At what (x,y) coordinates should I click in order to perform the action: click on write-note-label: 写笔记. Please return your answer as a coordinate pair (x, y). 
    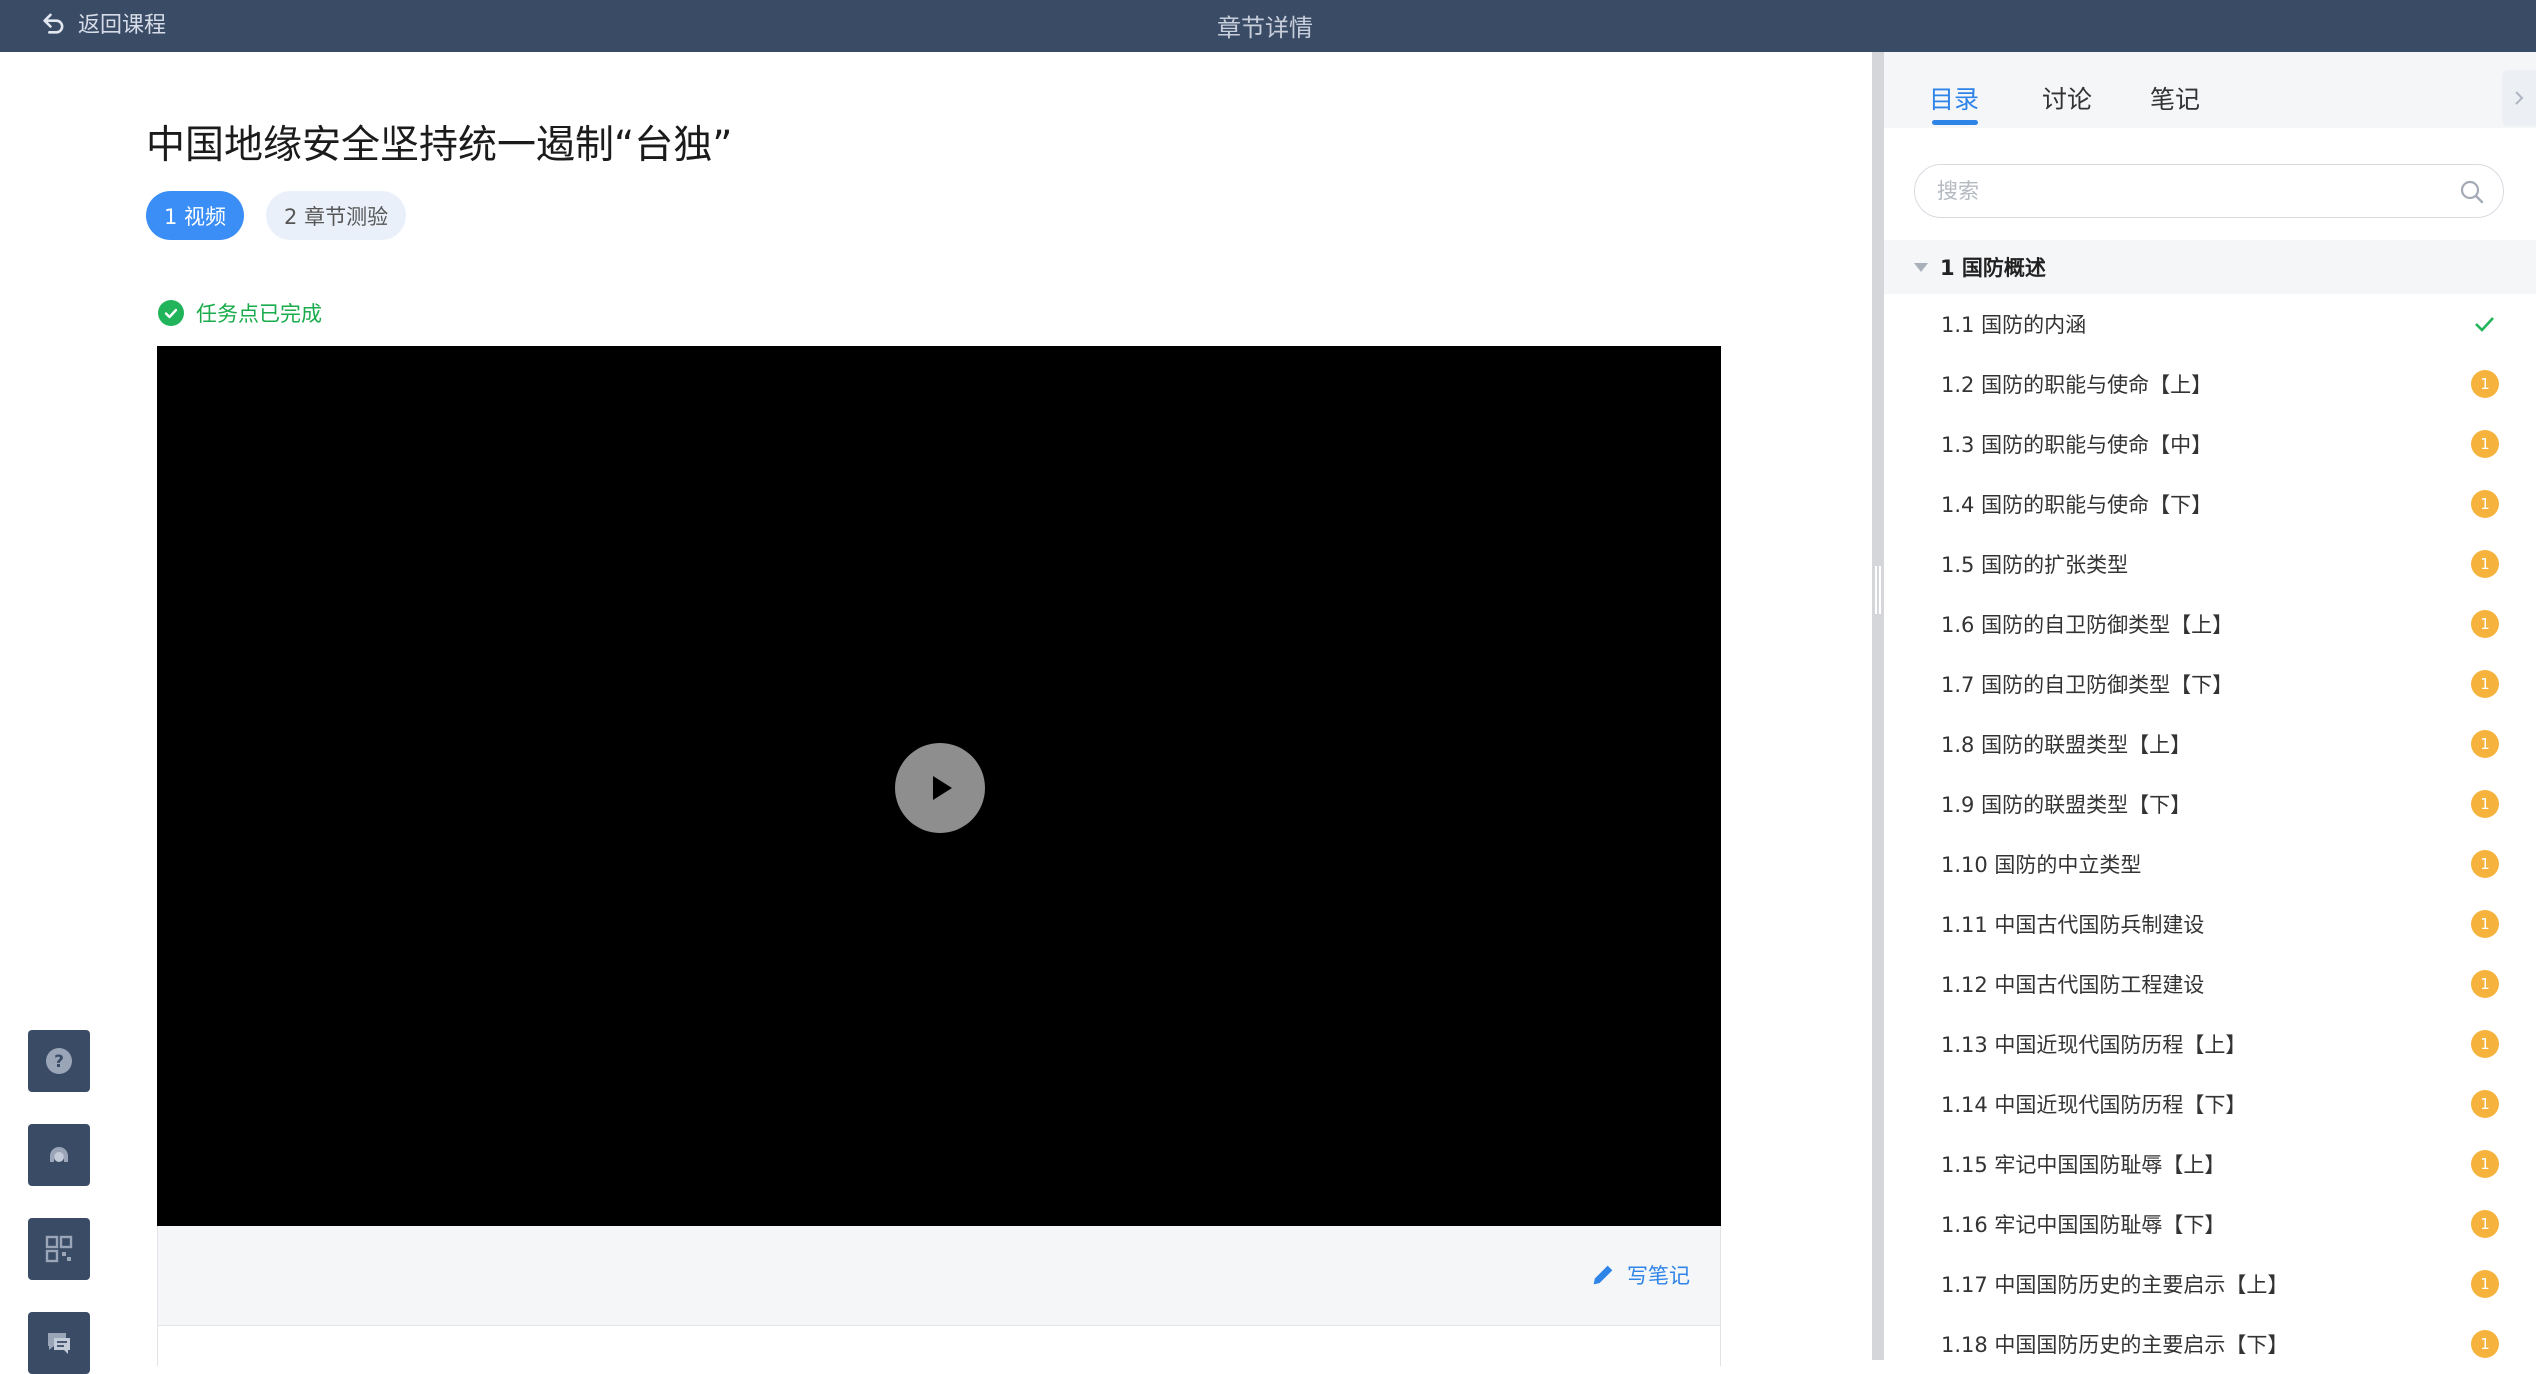
    Looking at the image, I should click on (1658, 1276).